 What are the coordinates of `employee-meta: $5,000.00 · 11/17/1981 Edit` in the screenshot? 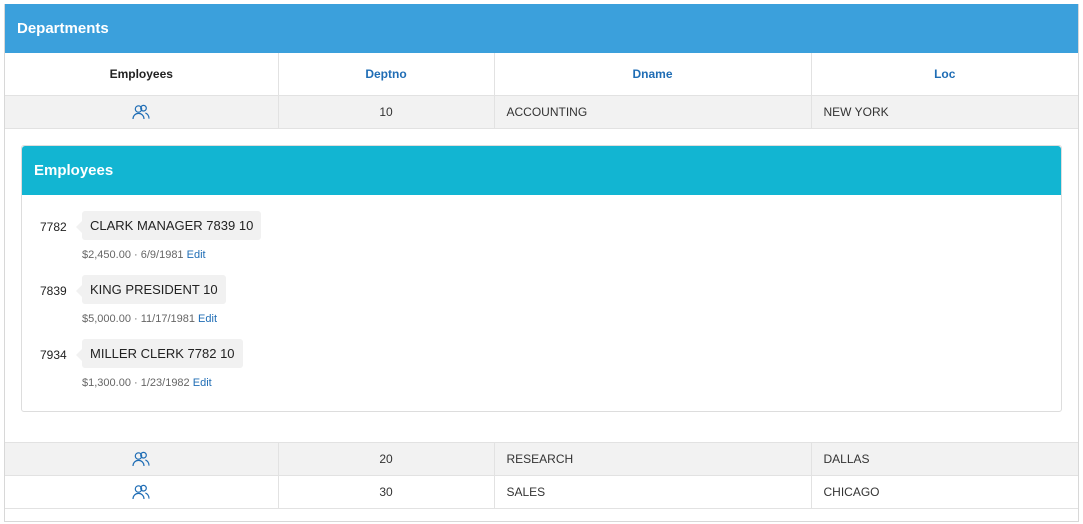 It's located at (154, 319).